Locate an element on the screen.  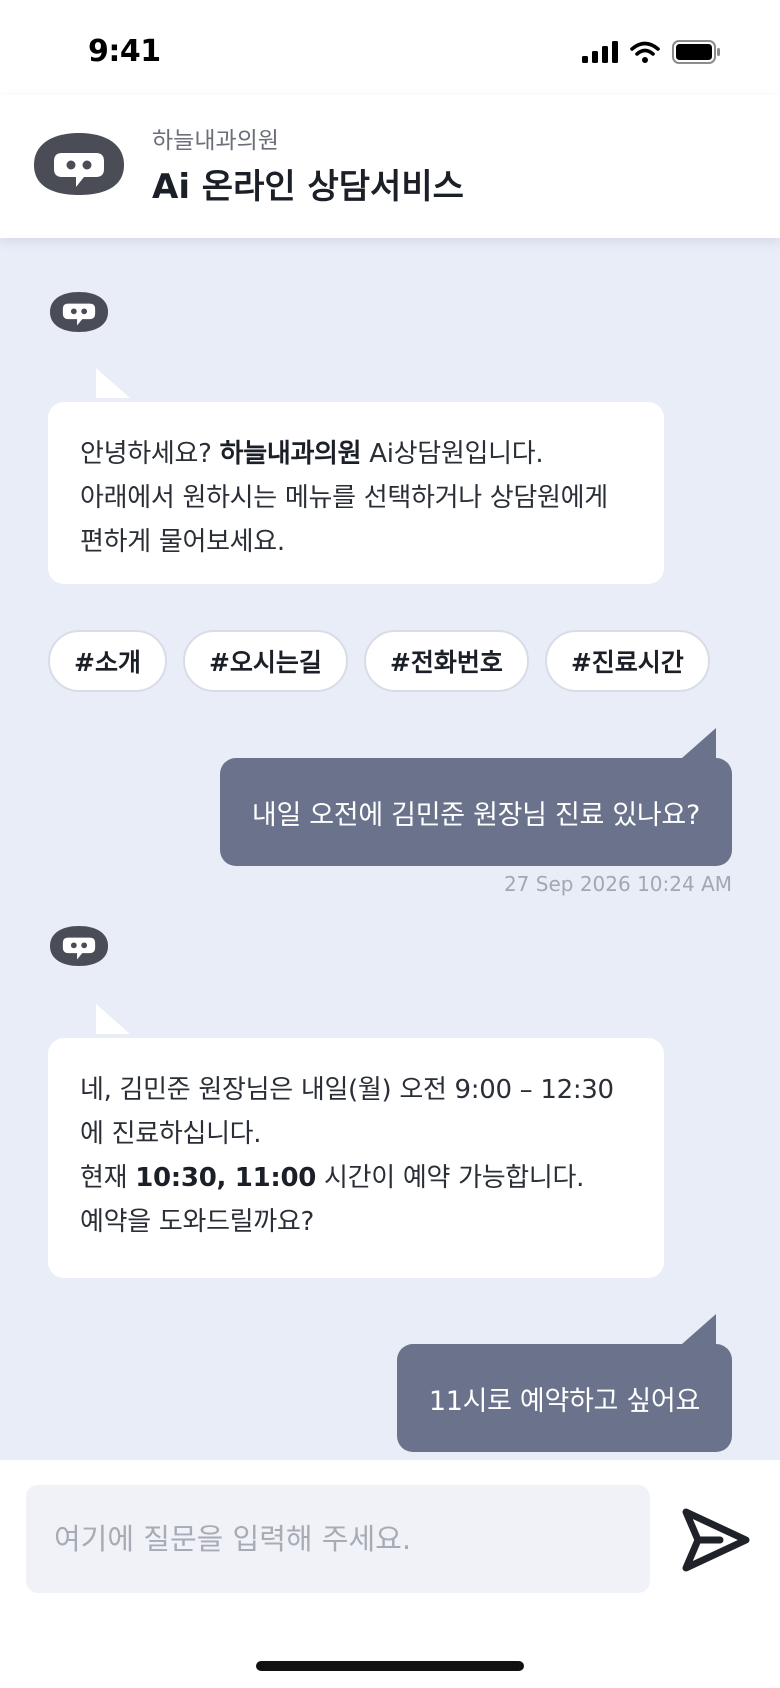
chip-hours: #진료시간 is located at coordinates (627, 661).